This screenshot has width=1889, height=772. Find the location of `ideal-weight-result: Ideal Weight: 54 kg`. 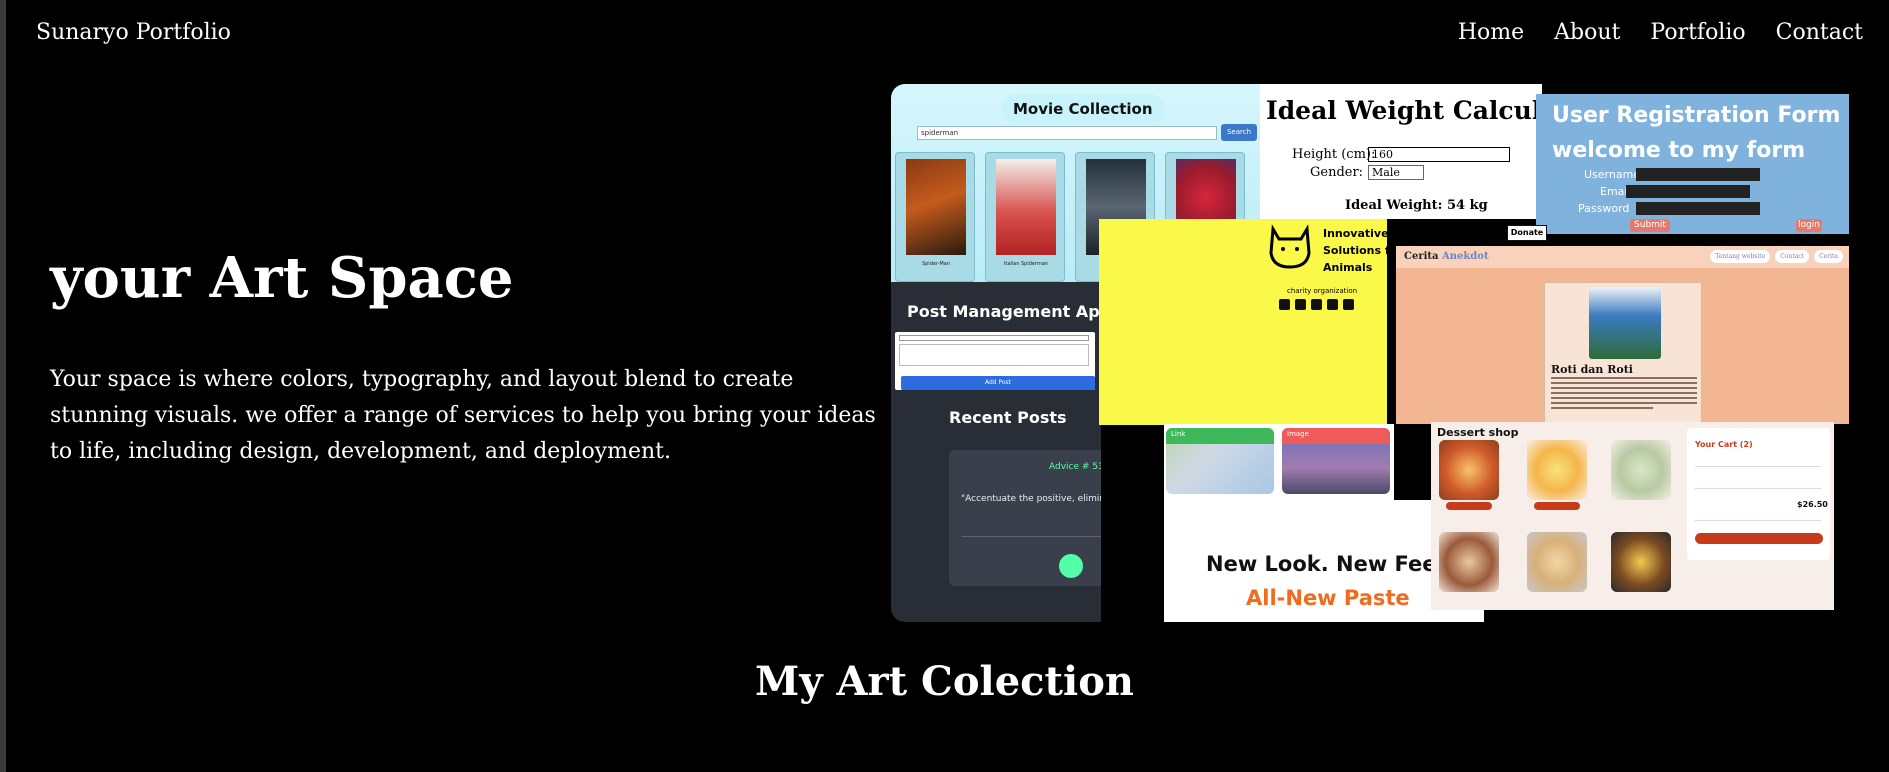

ideal-weight-result: Ideal Weight: 54 kg is located at coordinates (1416, 205).